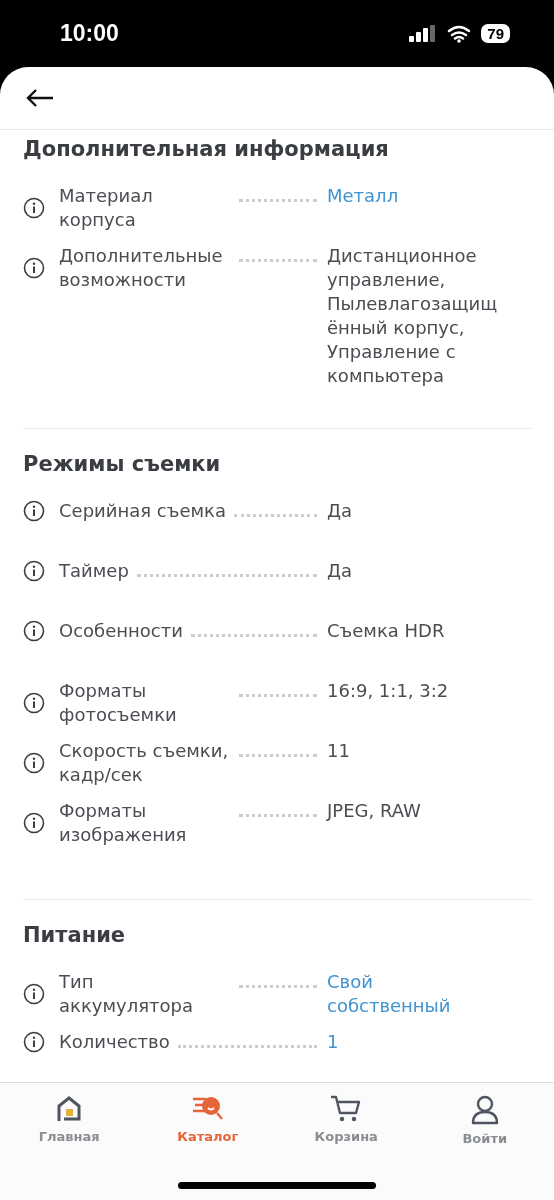  I want to click on spec-value: JPEG, RAW, so click(374, 811).